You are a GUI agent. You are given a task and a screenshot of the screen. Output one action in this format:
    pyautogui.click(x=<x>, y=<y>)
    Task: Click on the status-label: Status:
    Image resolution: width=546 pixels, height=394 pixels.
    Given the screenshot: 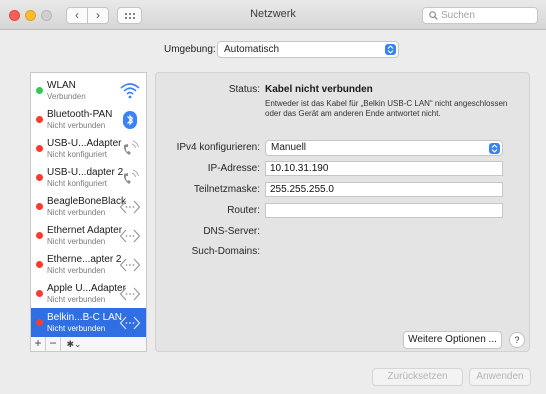 What is the action you would take?
    pyautogui.click(x=244, y=89)
    